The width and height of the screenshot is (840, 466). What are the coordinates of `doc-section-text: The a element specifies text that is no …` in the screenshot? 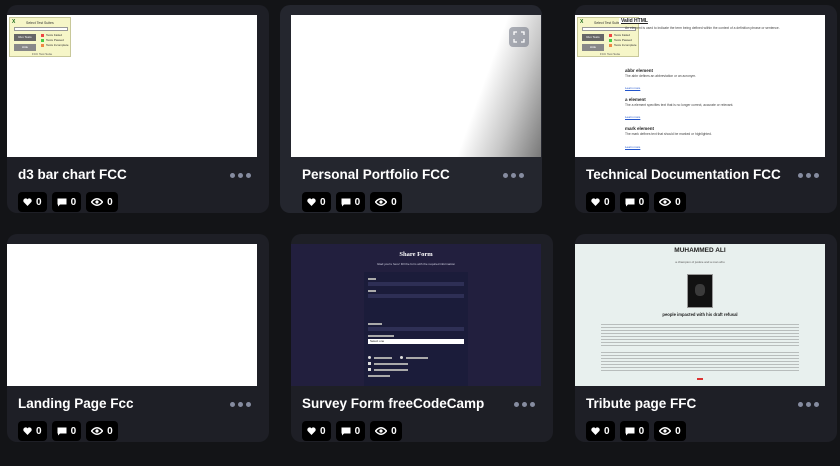 It's located at (679, 105).